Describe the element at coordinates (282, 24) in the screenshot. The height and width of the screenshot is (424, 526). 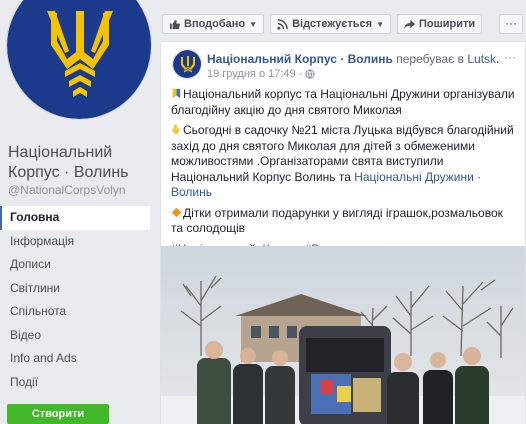
I see `rss-icon` at that location.